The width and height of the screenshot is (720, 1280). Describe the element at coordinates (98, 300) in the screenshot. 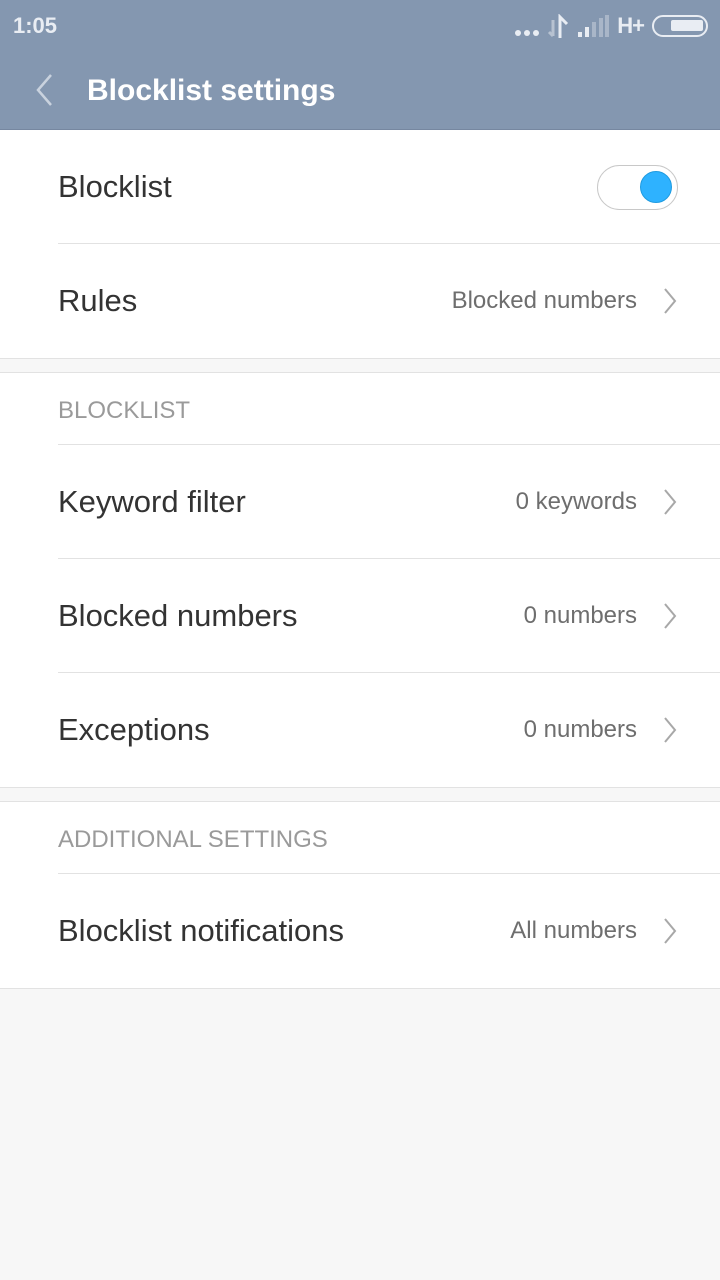

I see `rules-label: Rules` at that location.